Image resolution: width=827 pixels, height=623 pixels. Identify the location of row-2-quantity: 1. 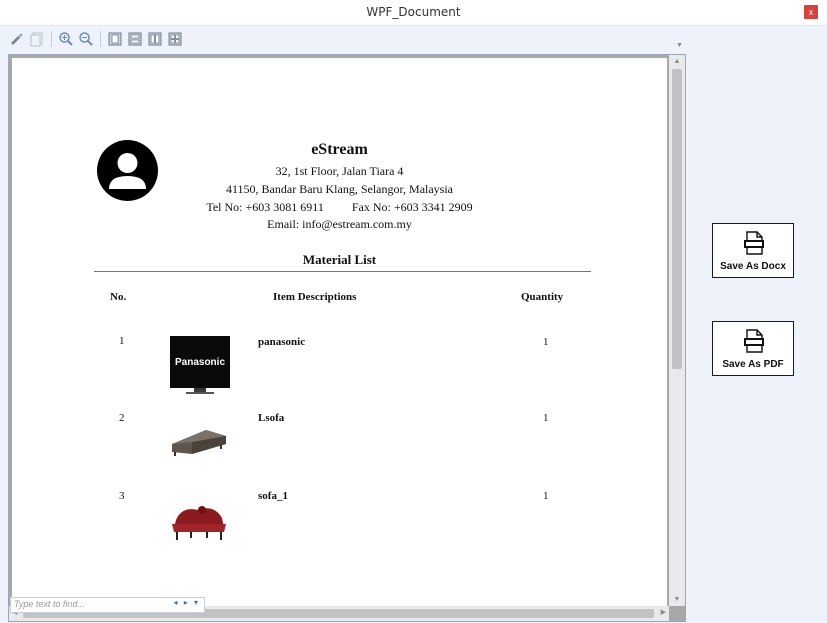
(546, 418).